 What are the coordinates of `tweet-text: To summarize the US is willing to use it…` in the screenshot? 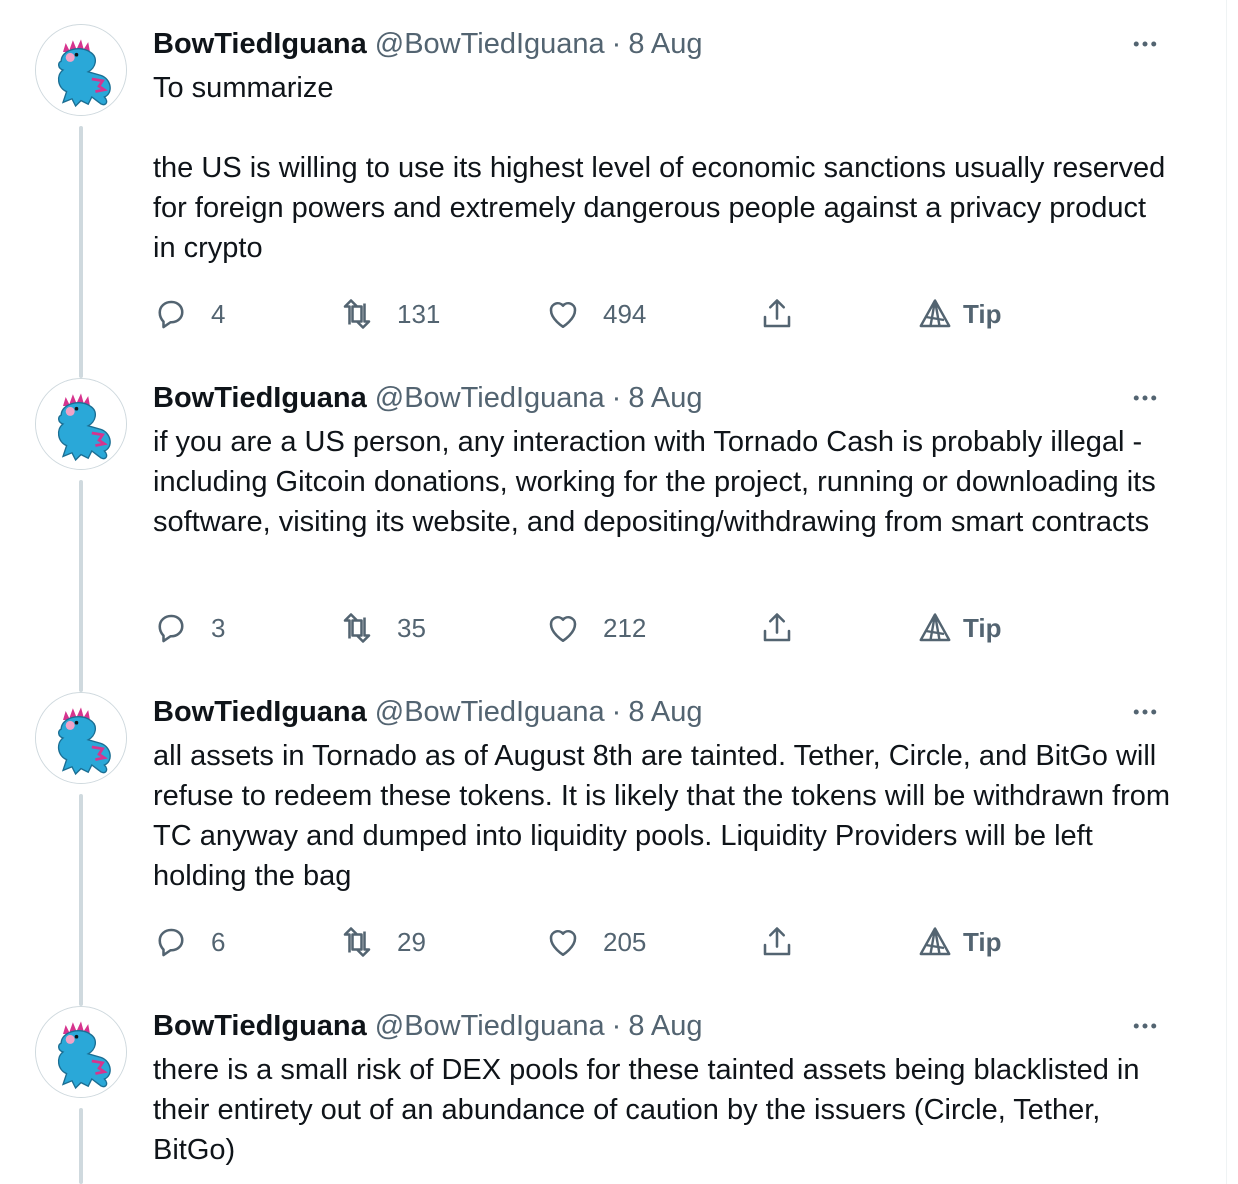 It's located at (659, 168).